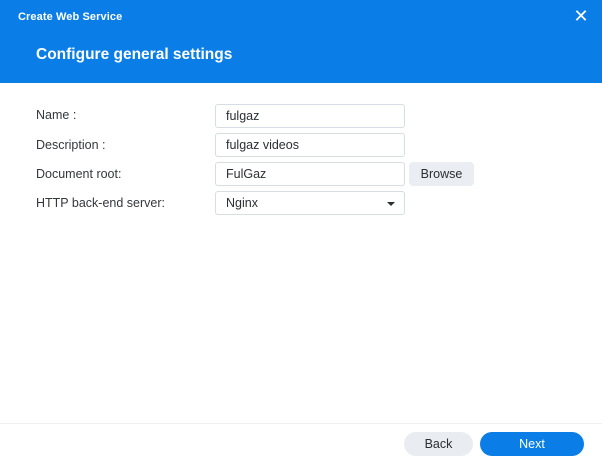 The width and height of the screenshot is (602, 461). I want to click on backend-server-label: HTTP back-end server:, so click(100, 203).